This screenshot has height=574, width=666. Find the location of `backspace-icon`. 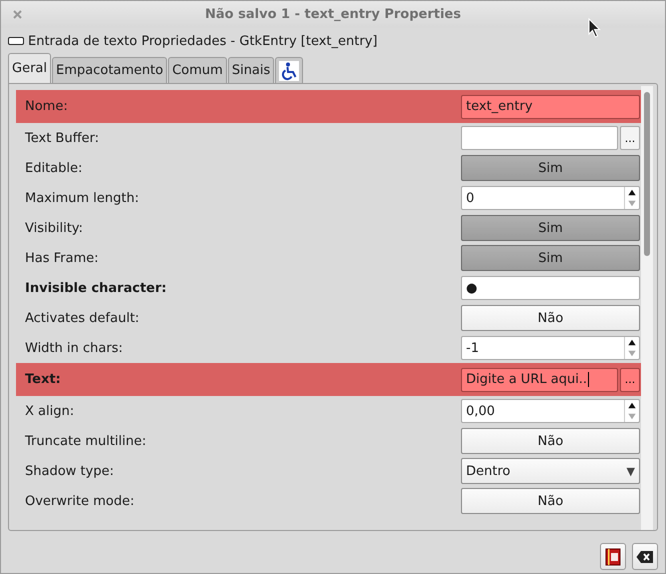

backspace-icon is located at coordinates (645, 556).